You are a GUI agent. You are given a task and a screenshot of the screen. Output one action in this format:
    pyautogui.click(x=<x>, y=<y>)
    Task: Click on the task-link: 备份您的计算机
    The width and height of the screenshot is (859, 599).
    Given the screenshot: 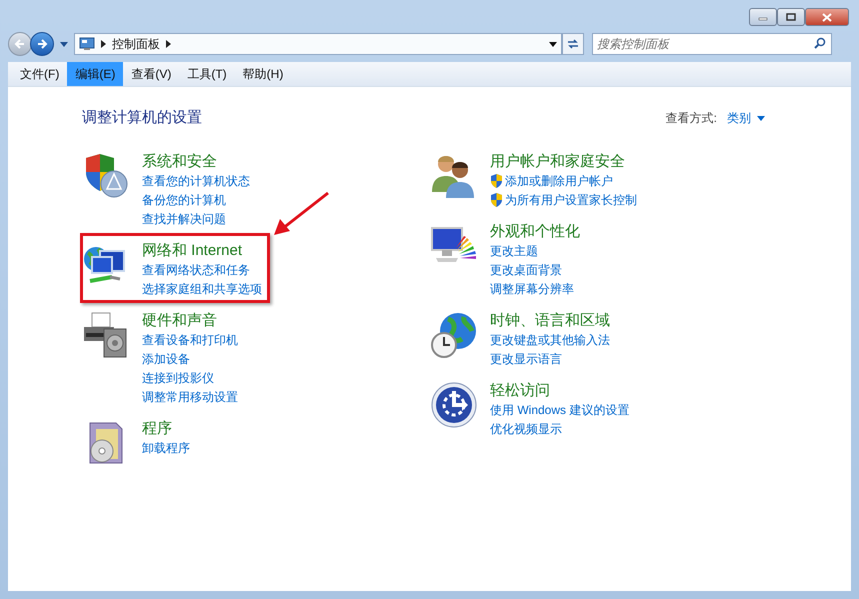 What is the action you would take?
    pyautogui.click(x=184, y=200)
    